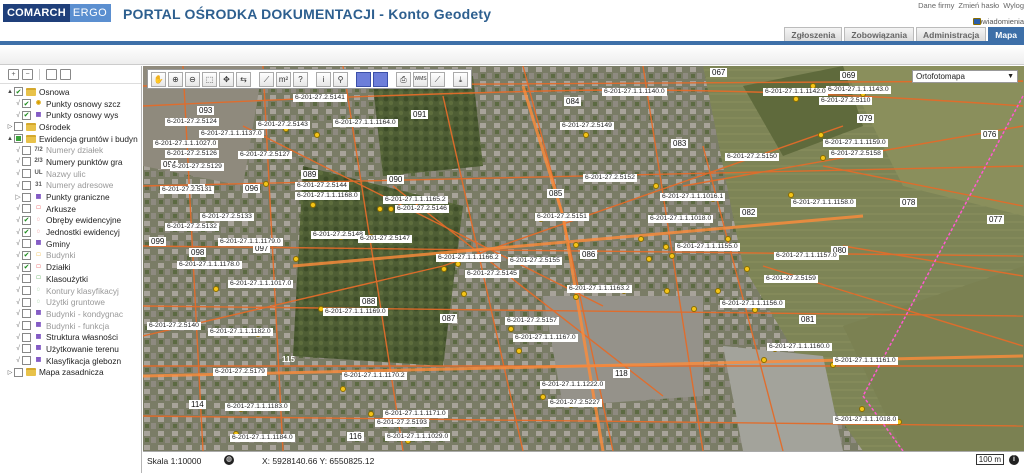 This screenshot has width=1024, height=473. Describe the element at coordinates (1014, 460) in the screenshot. I see `info-circle-icon: i` at that location.